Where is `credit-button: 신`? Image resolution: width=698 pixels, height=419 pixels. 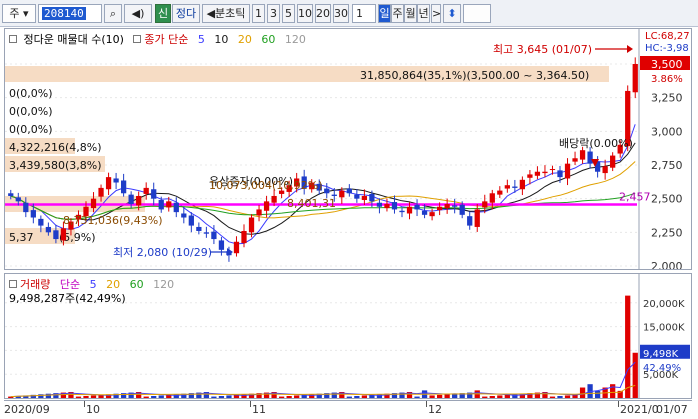 credit-button: 신 is located at coordinates (163, 13).